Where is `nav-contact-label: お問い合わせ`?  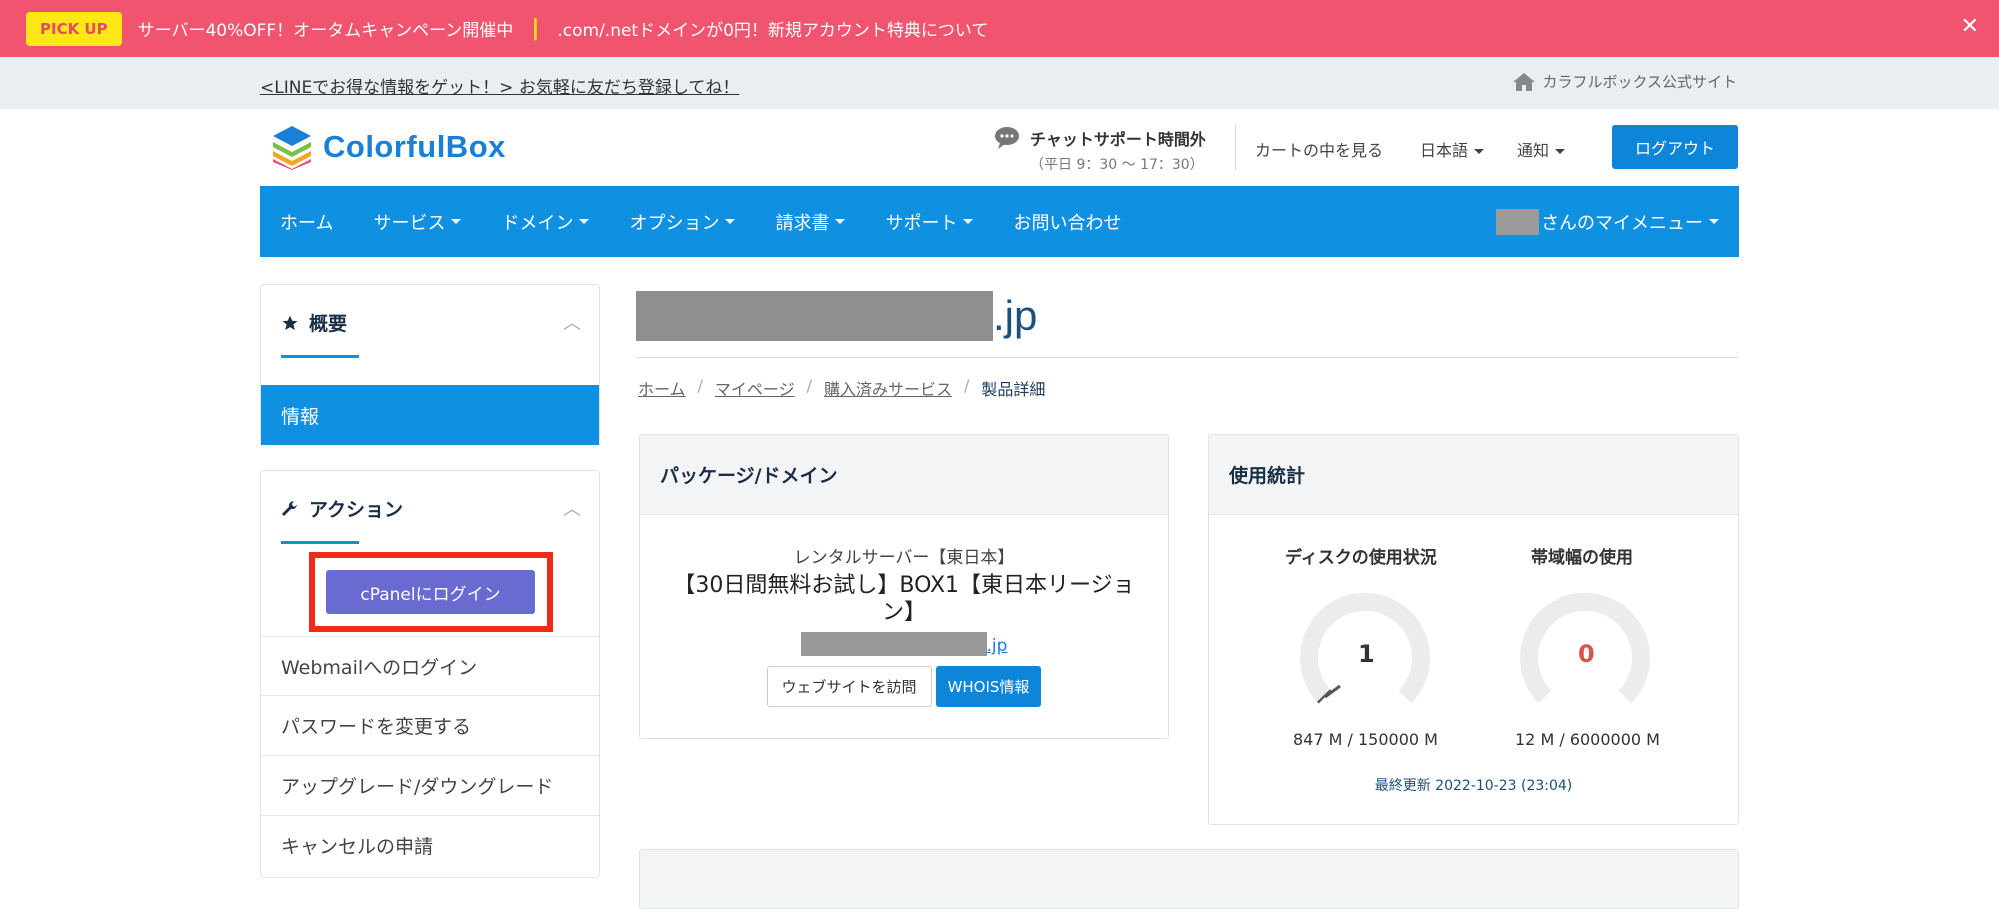
nav-contact-label: お問い合わせ is located at coordinates (1067, 223).